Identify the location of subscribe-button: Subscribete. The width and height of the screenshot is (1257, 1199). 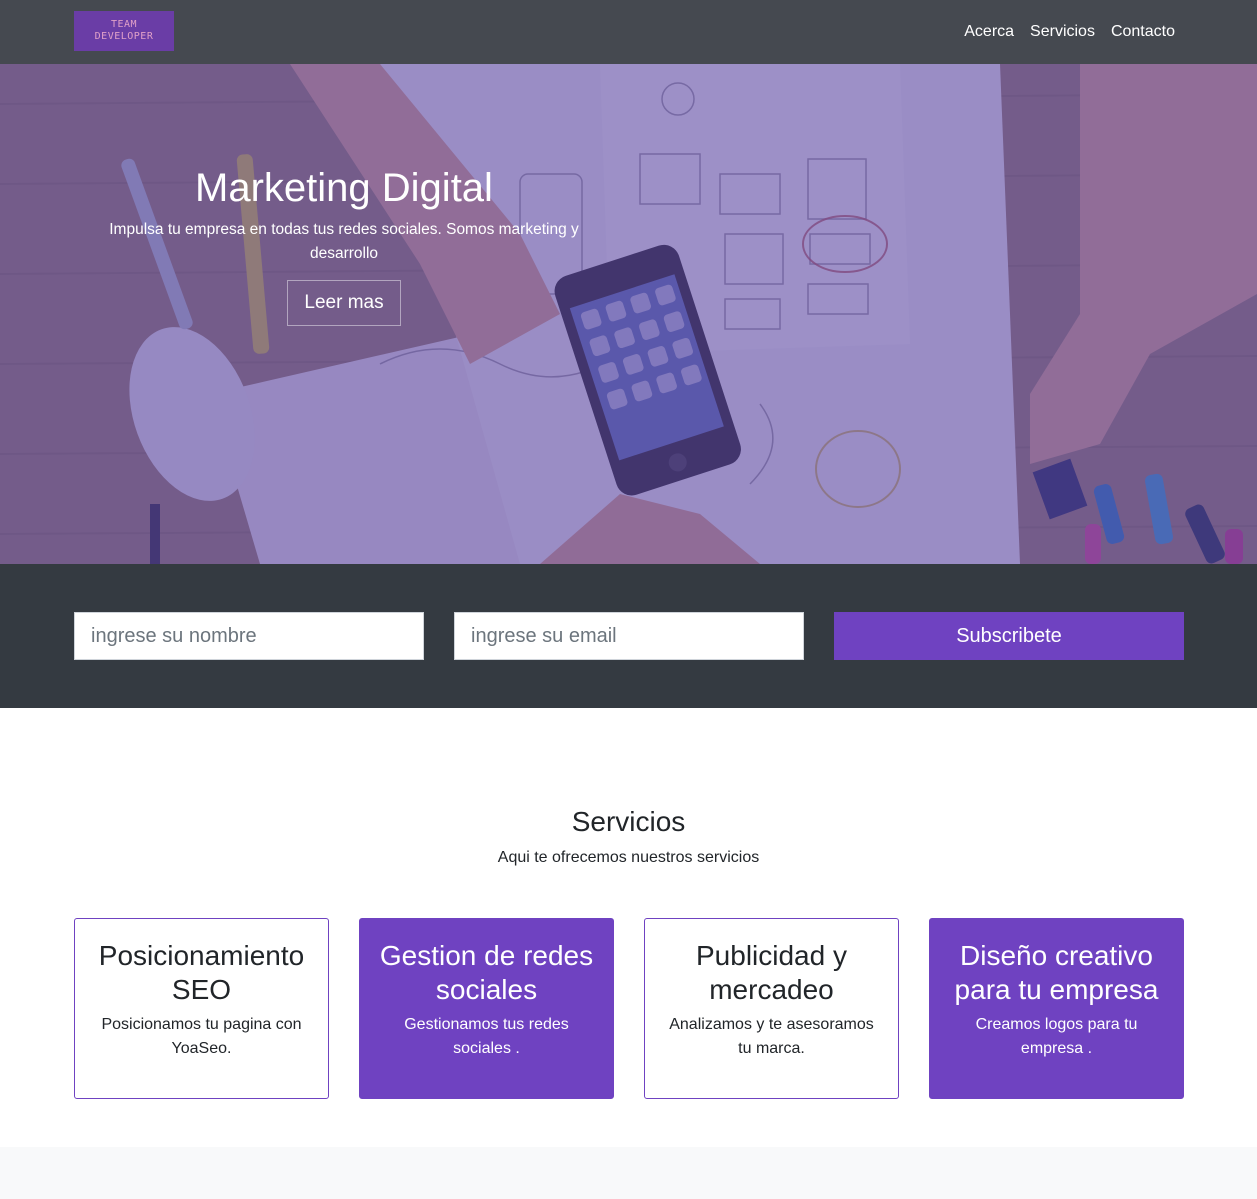
(1009, 636).